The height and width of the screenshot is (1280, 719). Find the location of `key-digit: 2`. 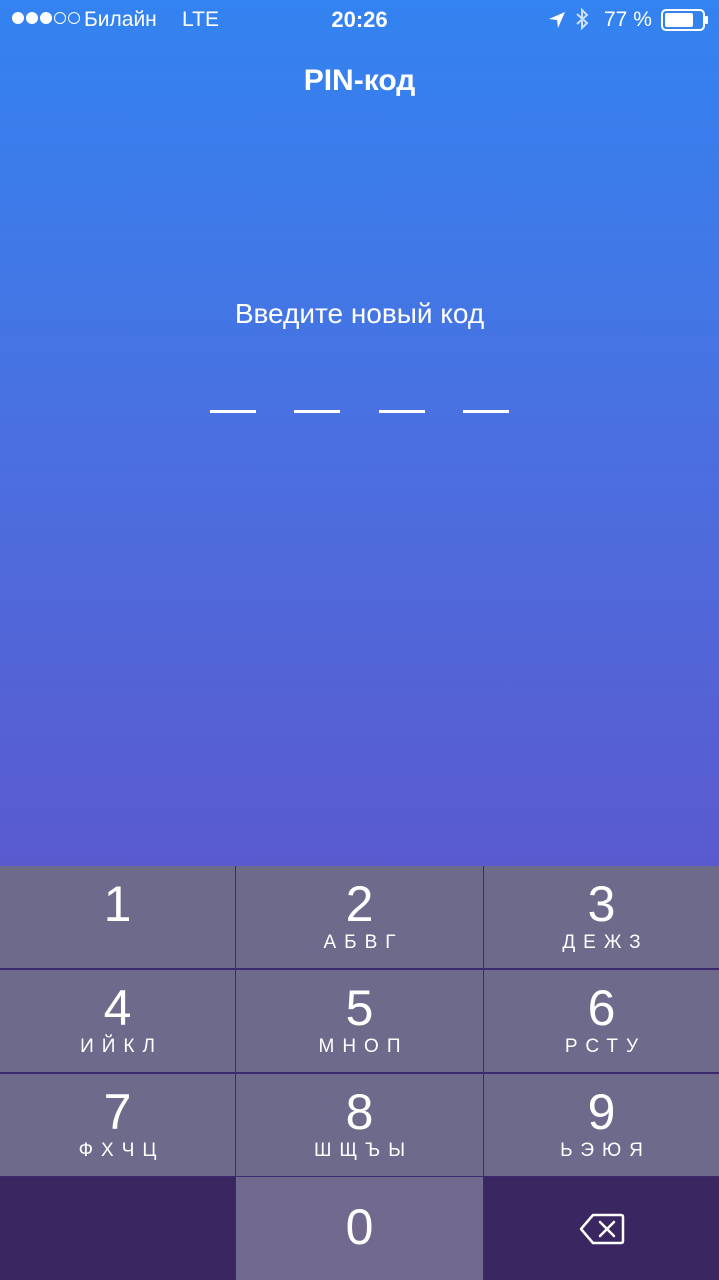

key-digit: 2 is located at coordinates (359, 904).